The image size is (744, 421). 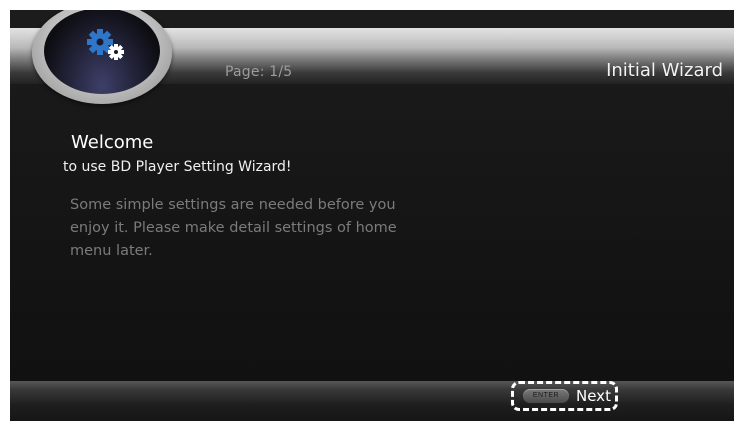 What do you see at coordinates (593, 396) in the screenshot?
I see `next-label: Next` at bounding box center [593, 396].